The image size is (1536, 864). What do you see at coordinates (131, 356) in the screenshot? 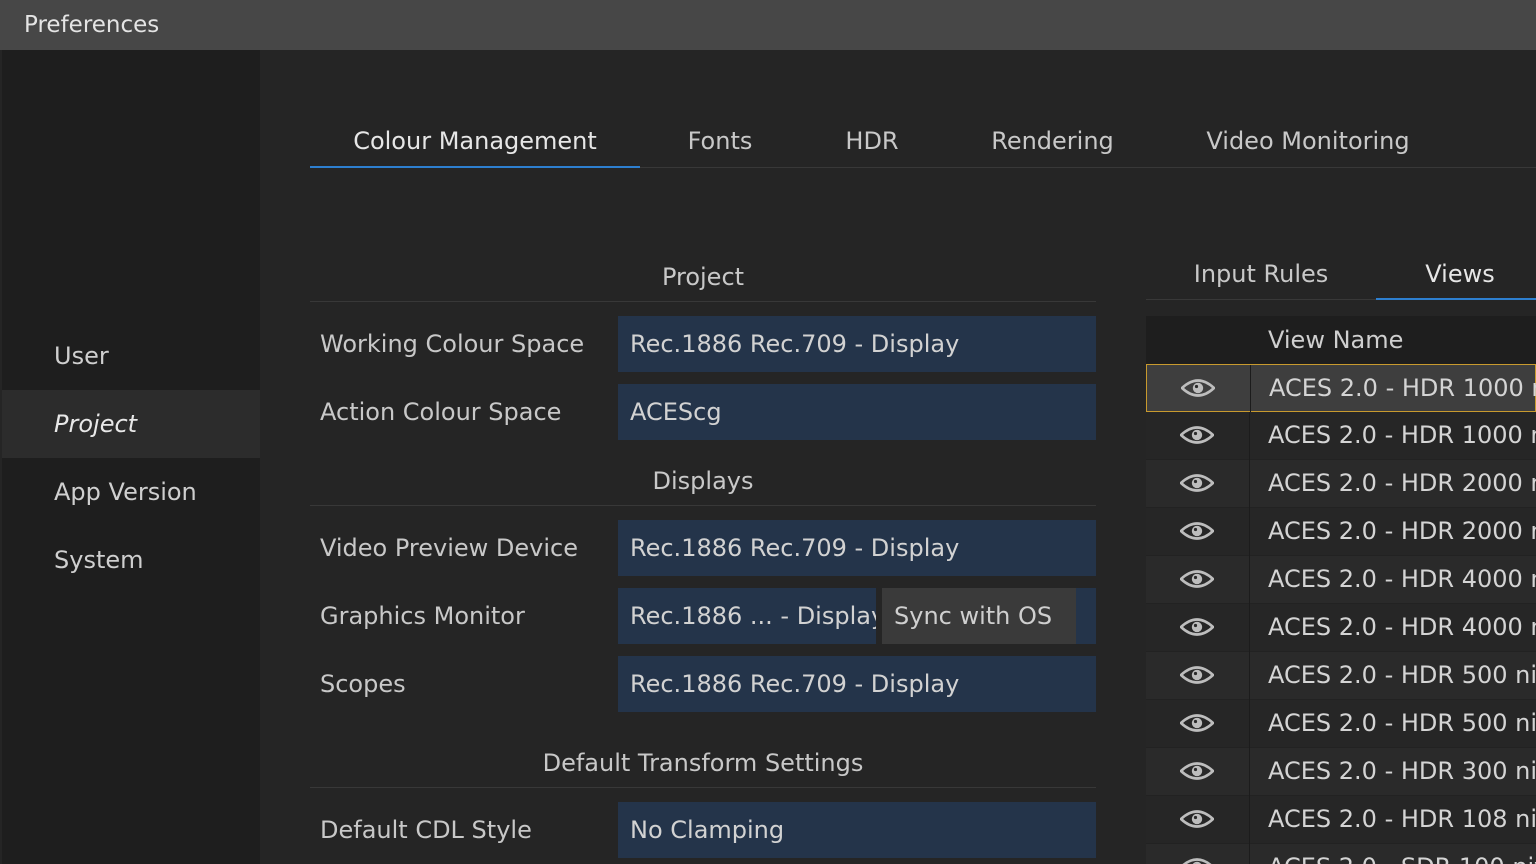
I see `sidebar-item-user: User` at bounding box center [131, 356].